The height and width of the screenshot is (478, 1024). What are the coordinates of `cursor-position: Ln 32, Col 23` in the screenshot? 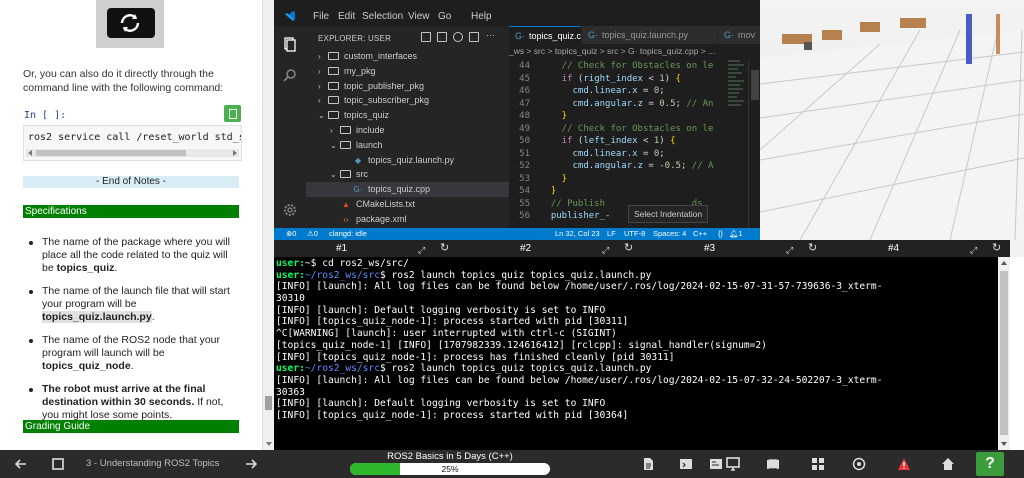 It's located at (577, 234).